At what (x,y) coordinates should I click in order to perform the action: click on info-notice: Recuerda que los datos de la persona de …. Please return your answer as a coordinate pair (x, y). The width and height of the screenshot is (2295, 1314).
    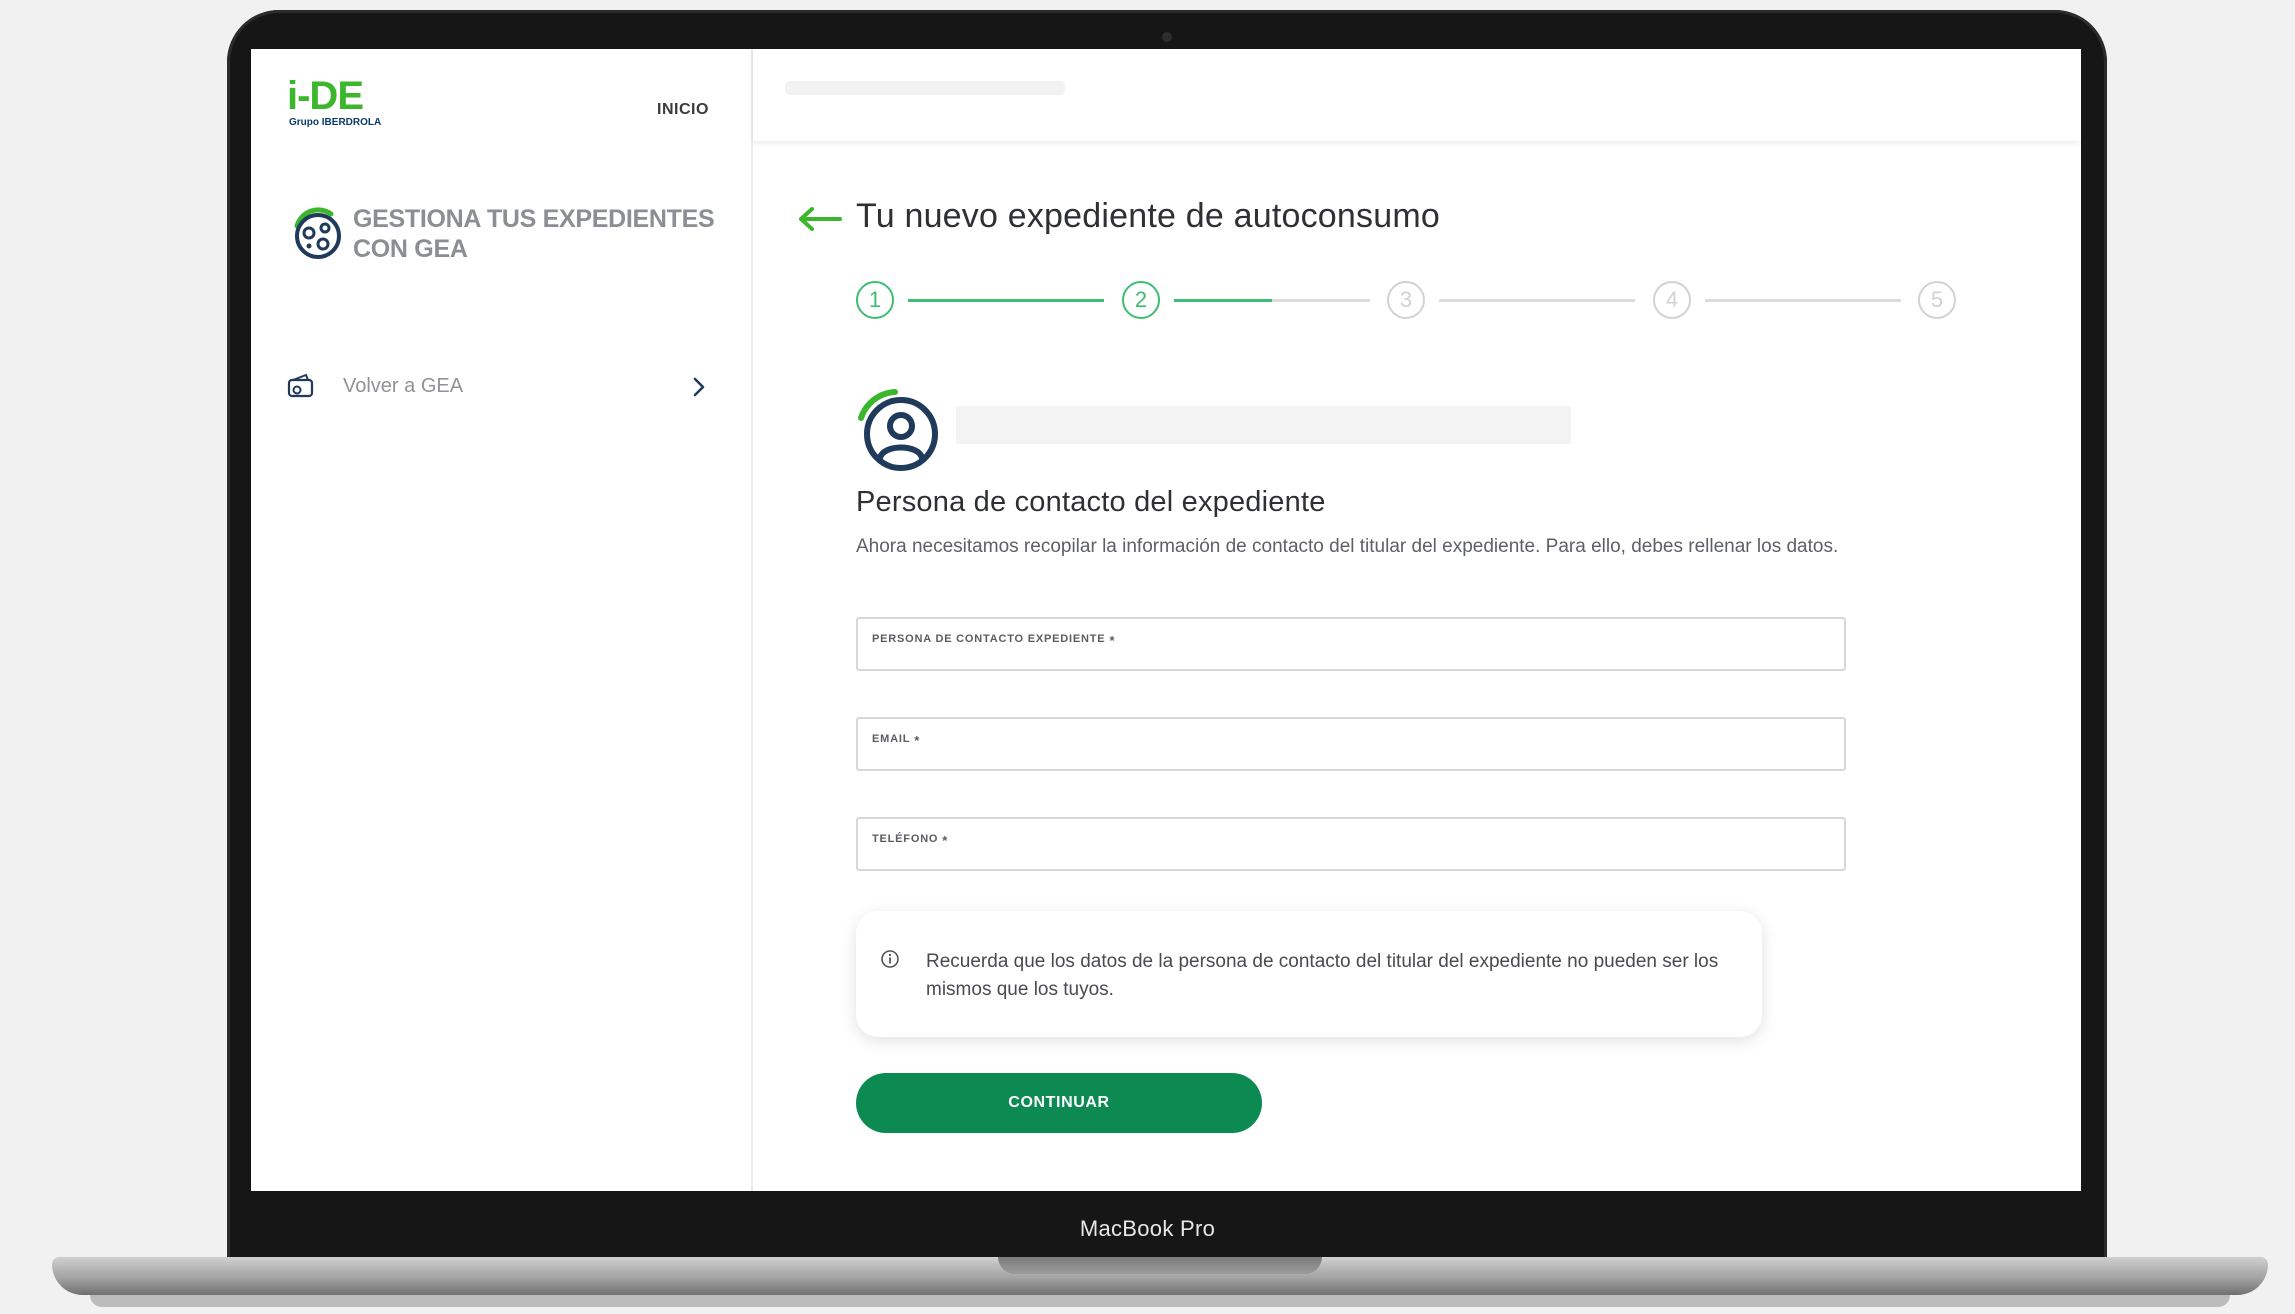
    Looking at the image, I should click on (1309, 974).